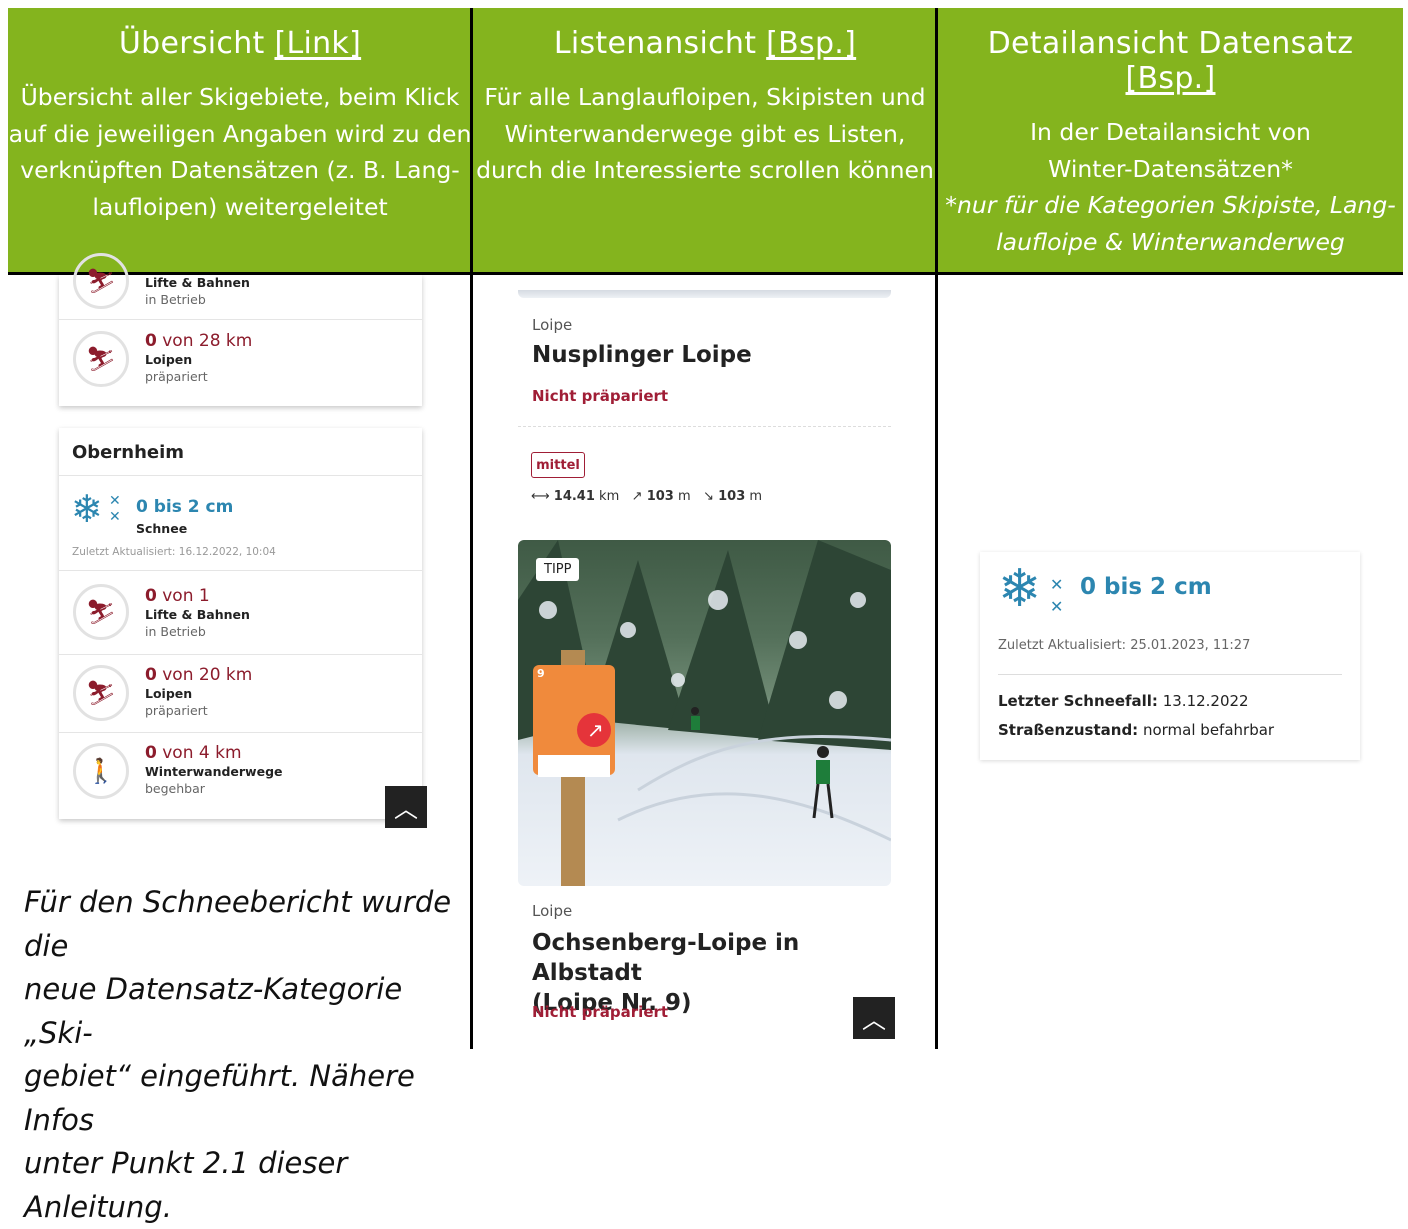  Describe the element at coordinates (240, 362) in the screenshot. I see `trails-row: ⛷ 0 von 28 km Loipen präpariert` at that location.